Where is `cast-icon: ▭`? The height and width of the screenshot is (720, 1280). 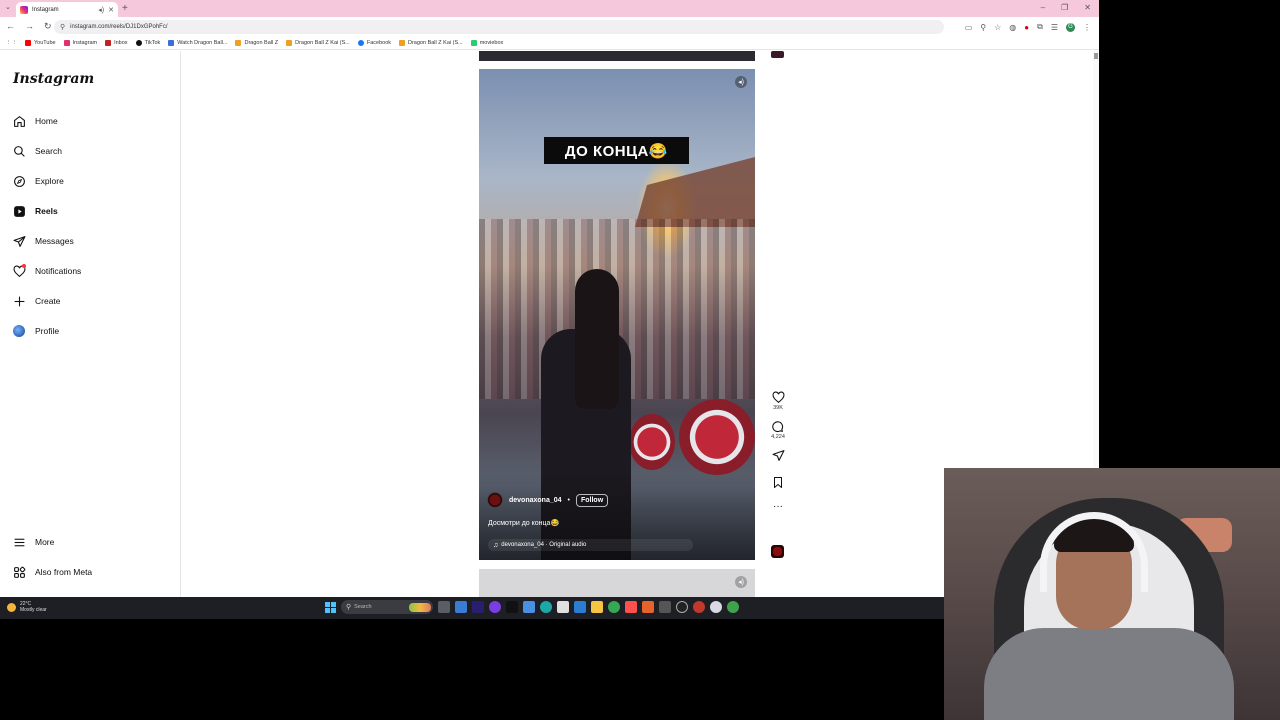 cast-icon: ▭ is located at coordinates (969, 27).